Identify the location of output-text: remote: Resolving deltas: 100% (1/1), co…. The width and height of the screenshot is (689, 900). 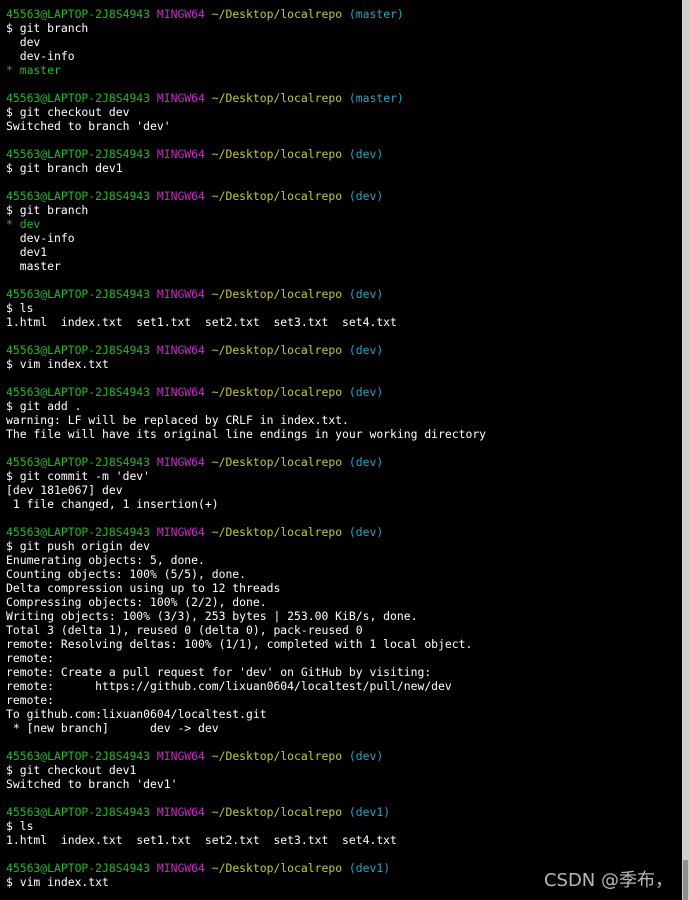
(239, 644).